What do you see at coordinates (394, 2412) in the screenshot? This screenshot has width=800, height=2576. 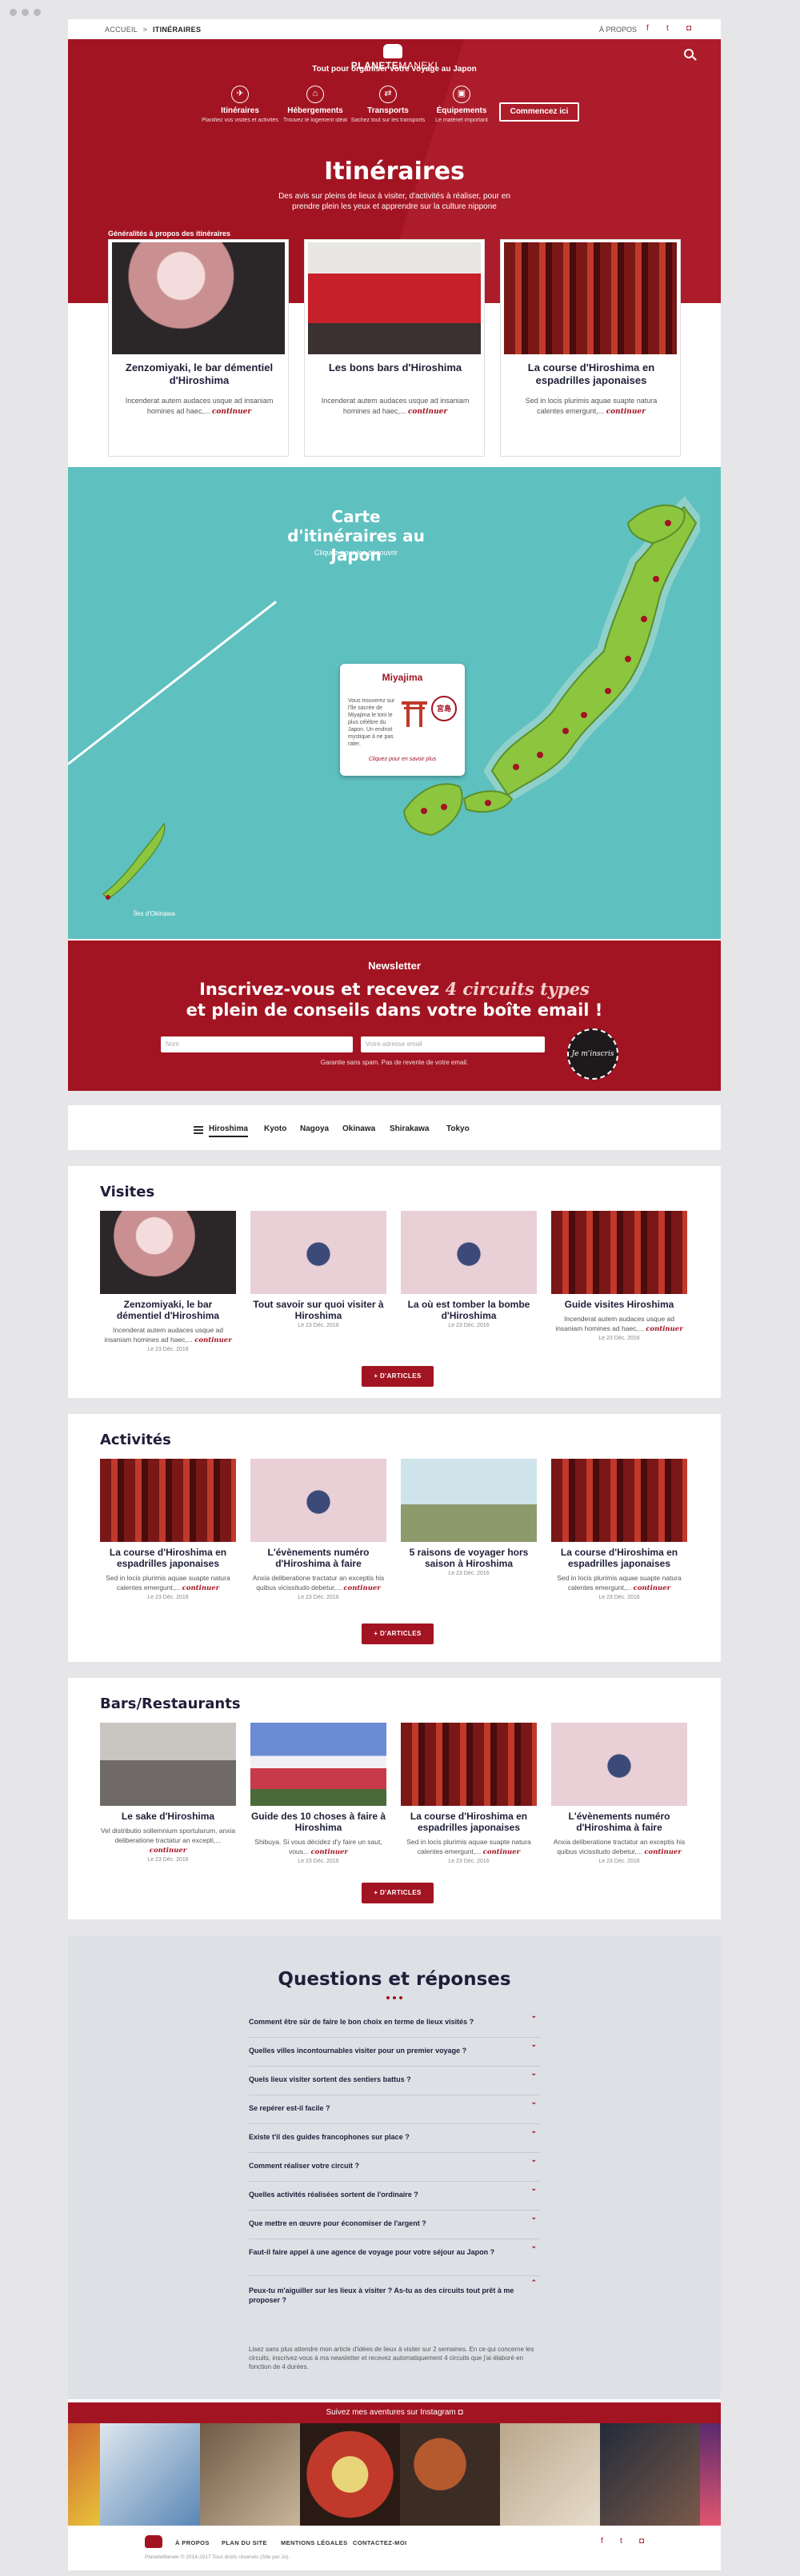 I see `instagram-bar: Suivez mes aventures sur Instagram ◘` at bounding box center [394, 2412].